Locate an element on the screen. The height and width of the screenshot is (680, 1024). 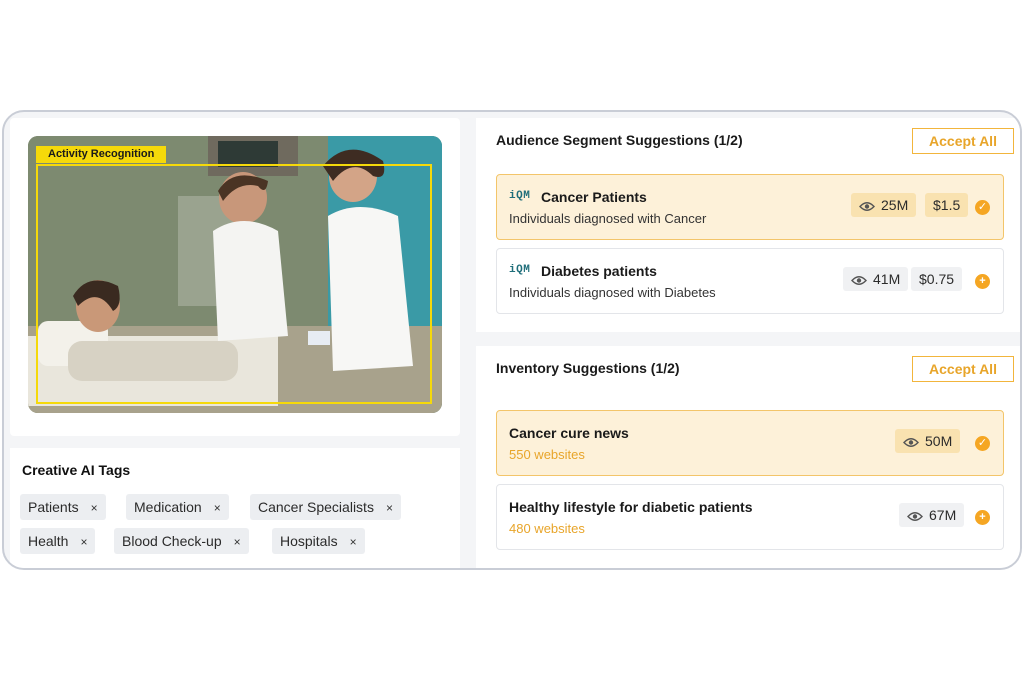
reach-value: 41M is located at coordinates (887, 279).